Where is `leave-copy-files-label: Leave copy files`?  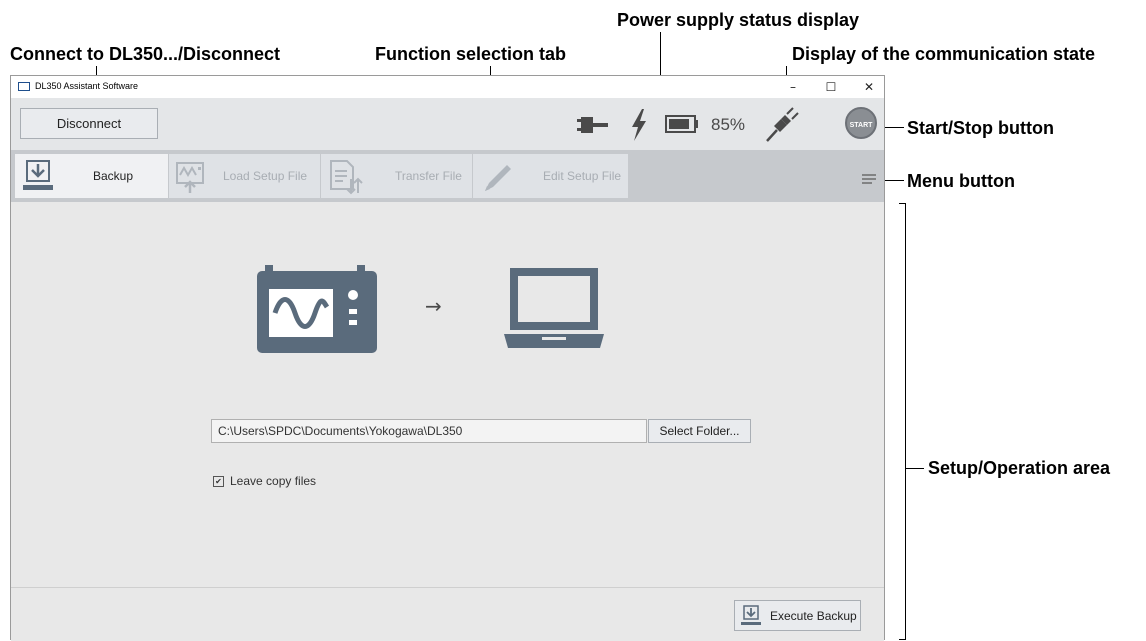 leave-copy-files-label: Leave copy files is located at coordinates (273, 481).